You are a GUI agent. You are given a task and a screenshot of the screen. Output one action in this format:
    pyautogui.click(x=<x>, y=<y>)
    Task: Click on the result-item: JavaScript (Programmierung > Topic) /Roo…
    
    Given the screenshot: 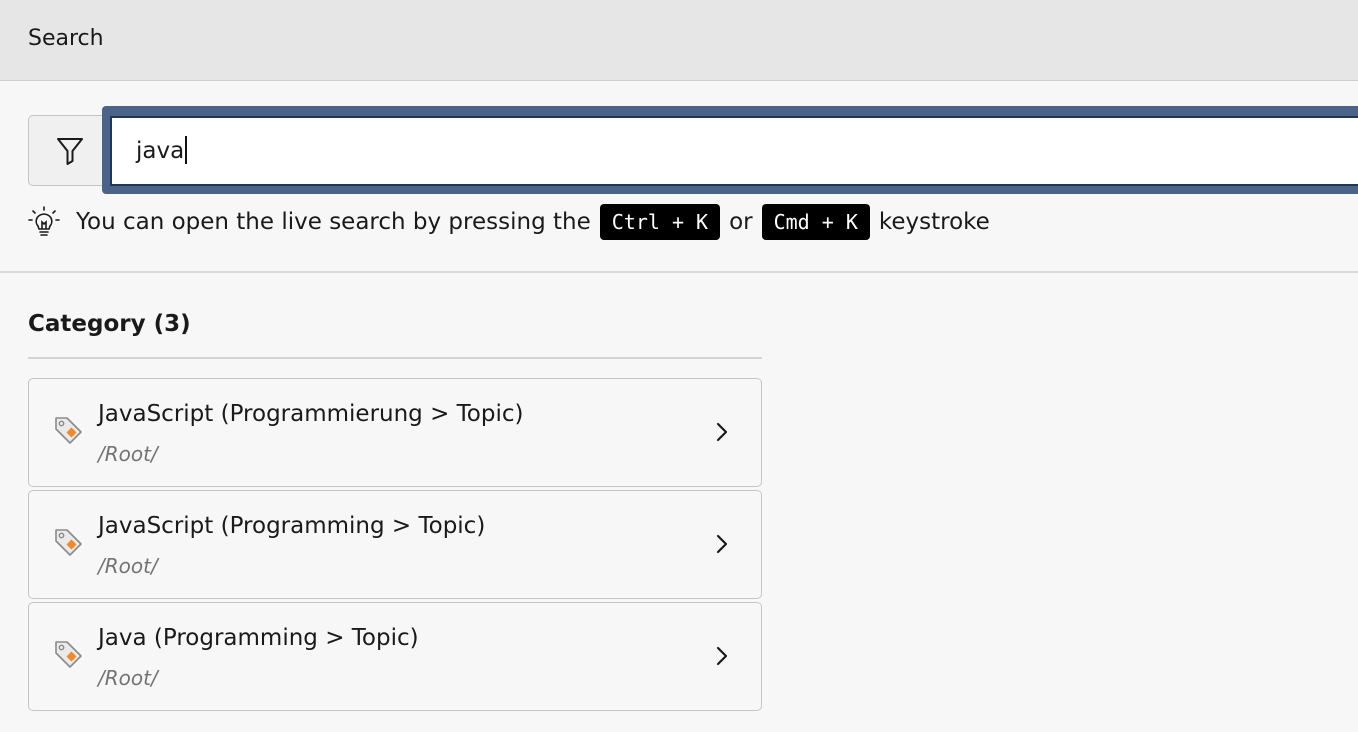 What is the action you would take?
    pyautogui.click(x=395, y=432)
    